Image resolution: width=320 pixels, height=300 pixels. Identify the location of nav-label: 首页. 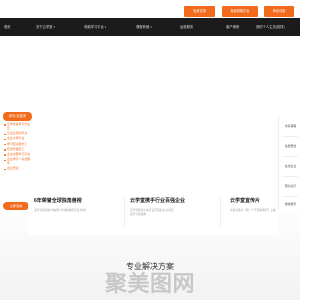
(7, 27).